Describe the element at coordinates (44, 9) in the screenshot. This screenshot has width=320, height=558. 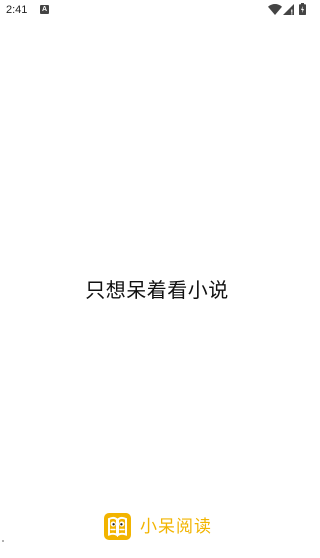
I see `notification-a-icon: A` at that location.